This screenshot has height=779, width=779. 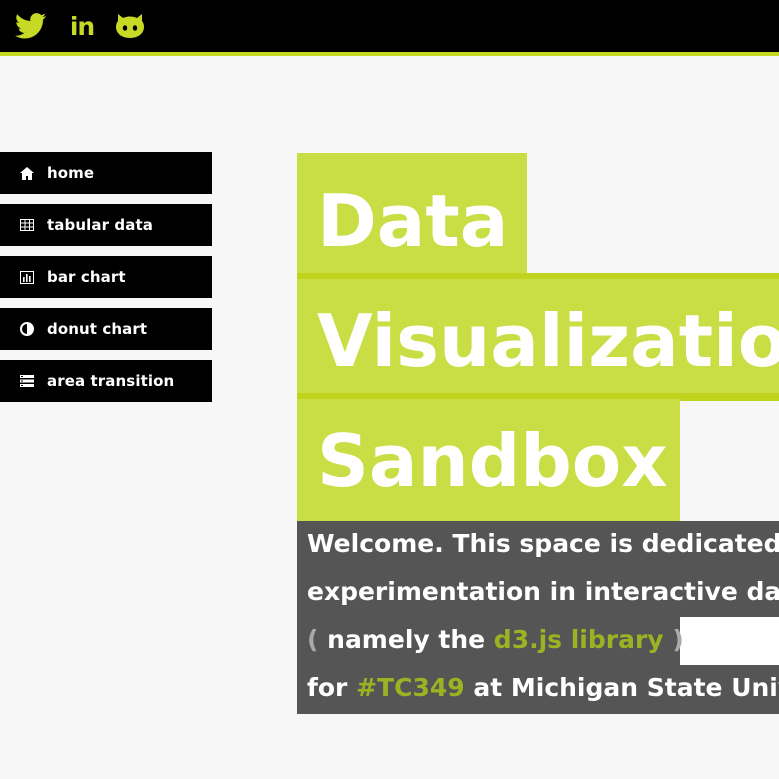 I want to click on welcome-line-3: ( namely the d3.js library ), so click(x=495, y=639).